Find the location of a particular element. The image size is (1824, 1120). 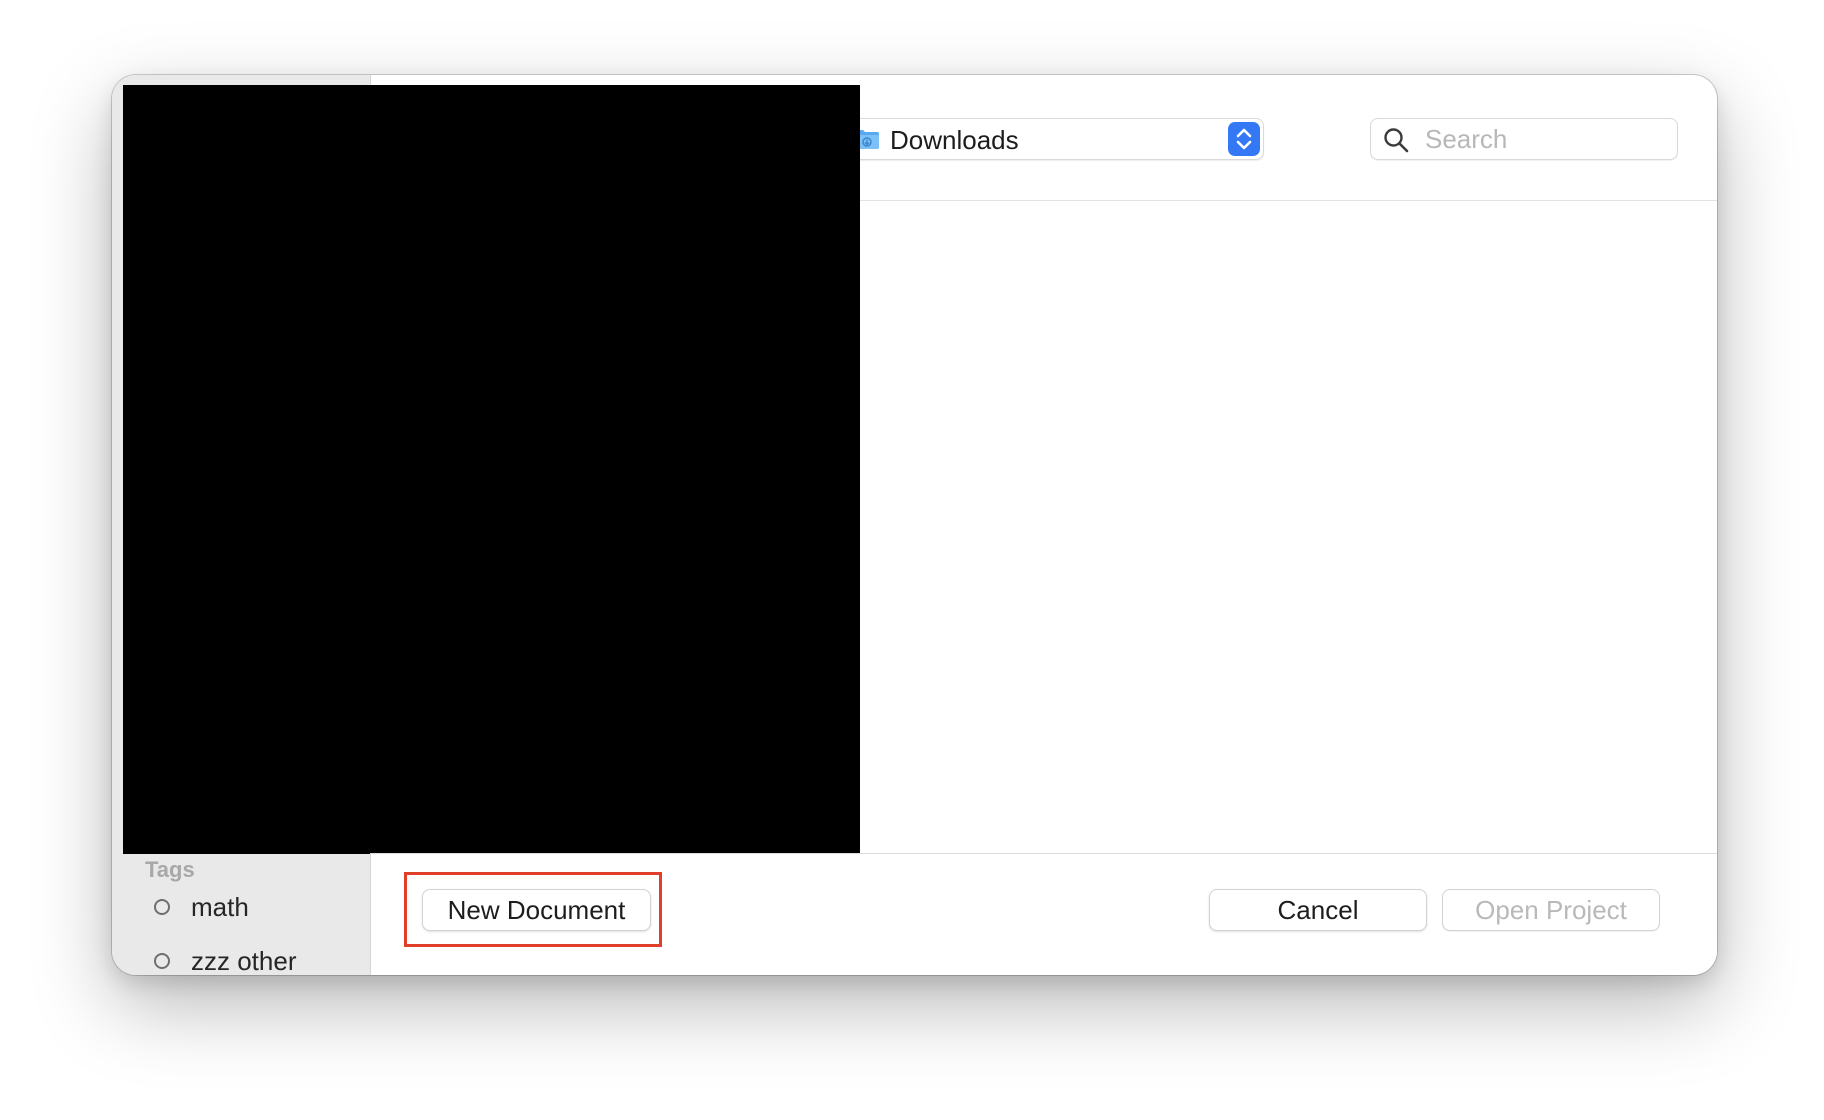

sidebar-tag-math: math is located at coordinates (201, 907).